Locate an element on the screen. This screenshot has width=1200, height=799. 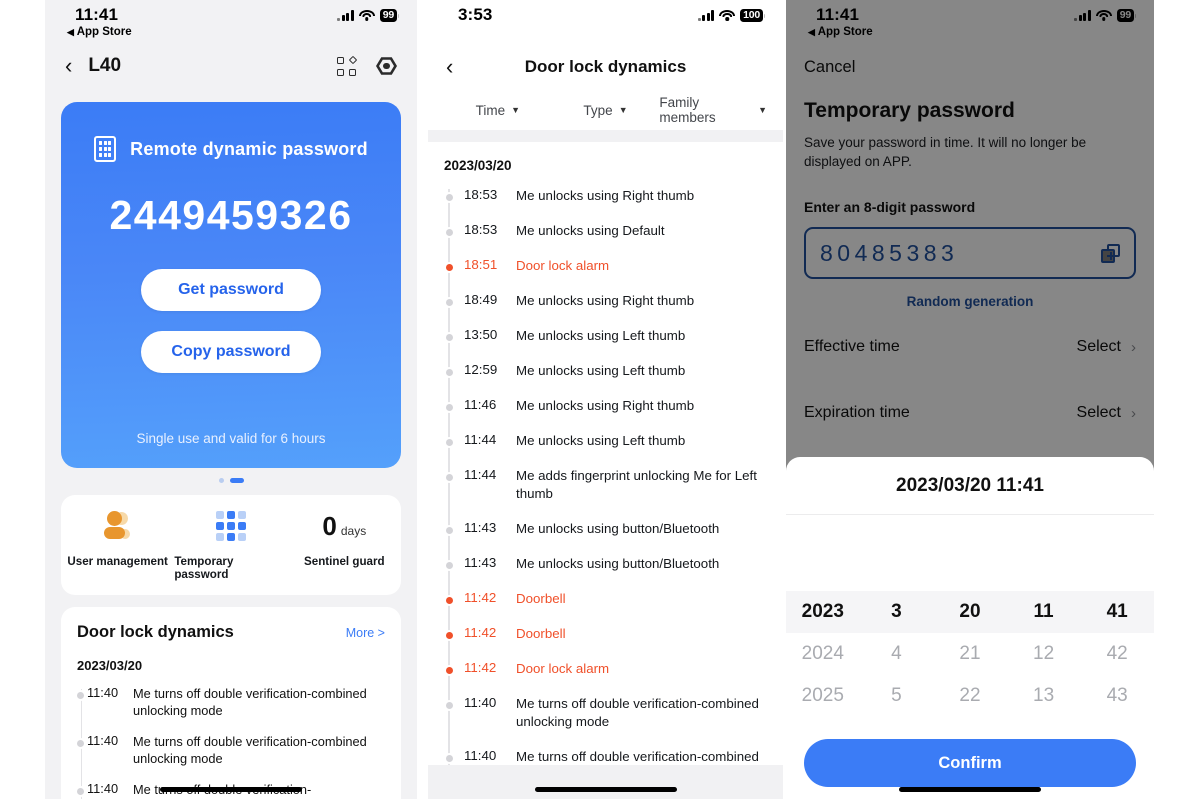
status-right-2: 100 is located at coordinates (731, 13).